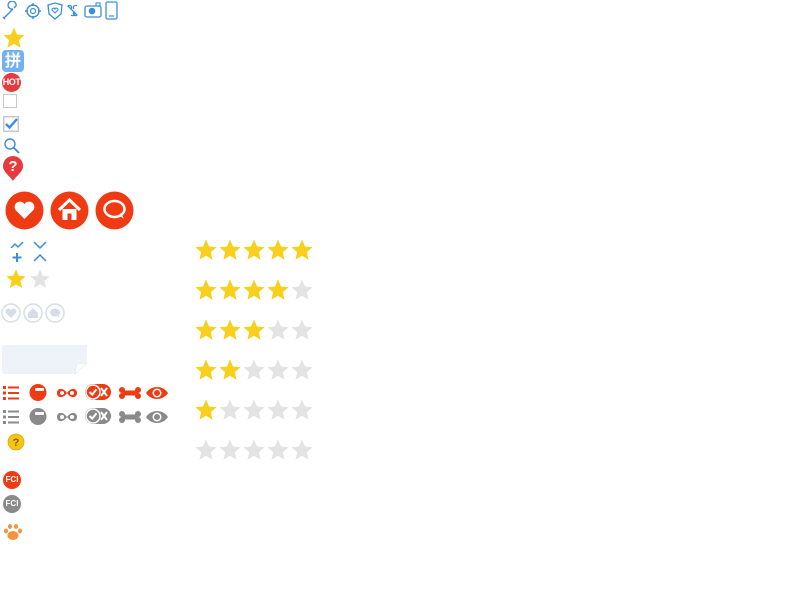 Image resolution: width=800 pixels, height=600 pixels. Describe the element at coordinates (112, 11) in the screenshot. I see `phone-icon` at that location.